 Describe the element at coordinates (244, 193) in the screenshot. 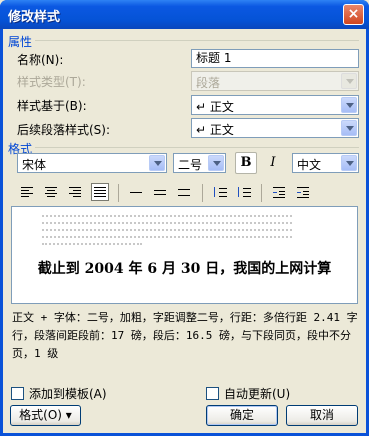

I see `decrease-spacing-icon` at that location.